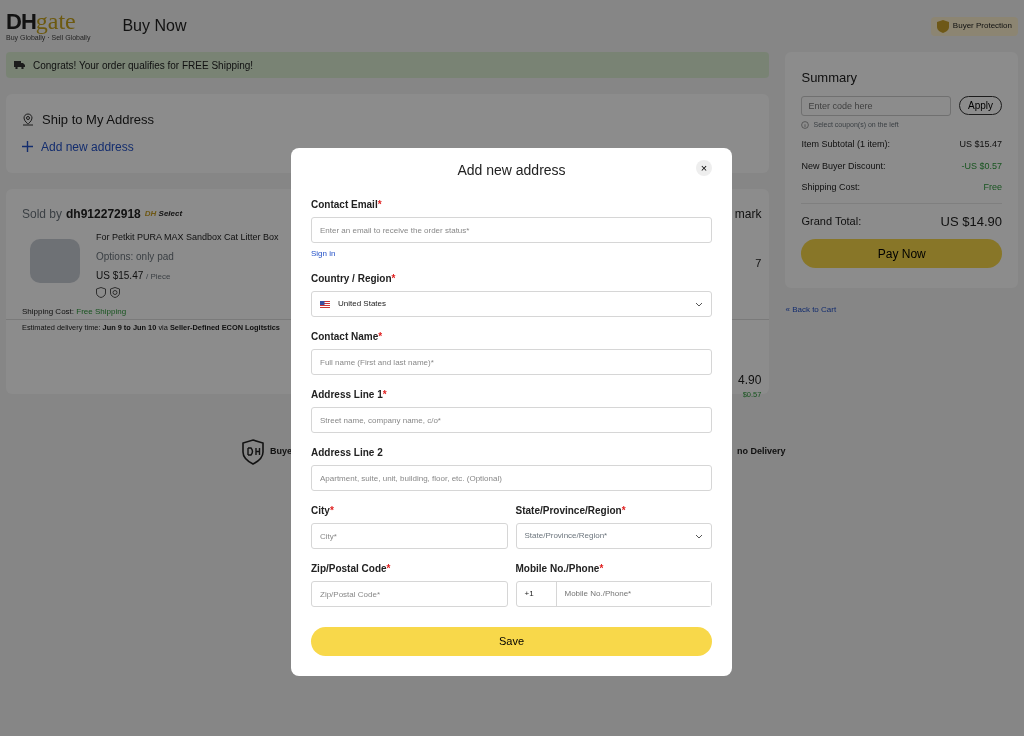  I want to click on summary-title: Summary, so click(830, 78).